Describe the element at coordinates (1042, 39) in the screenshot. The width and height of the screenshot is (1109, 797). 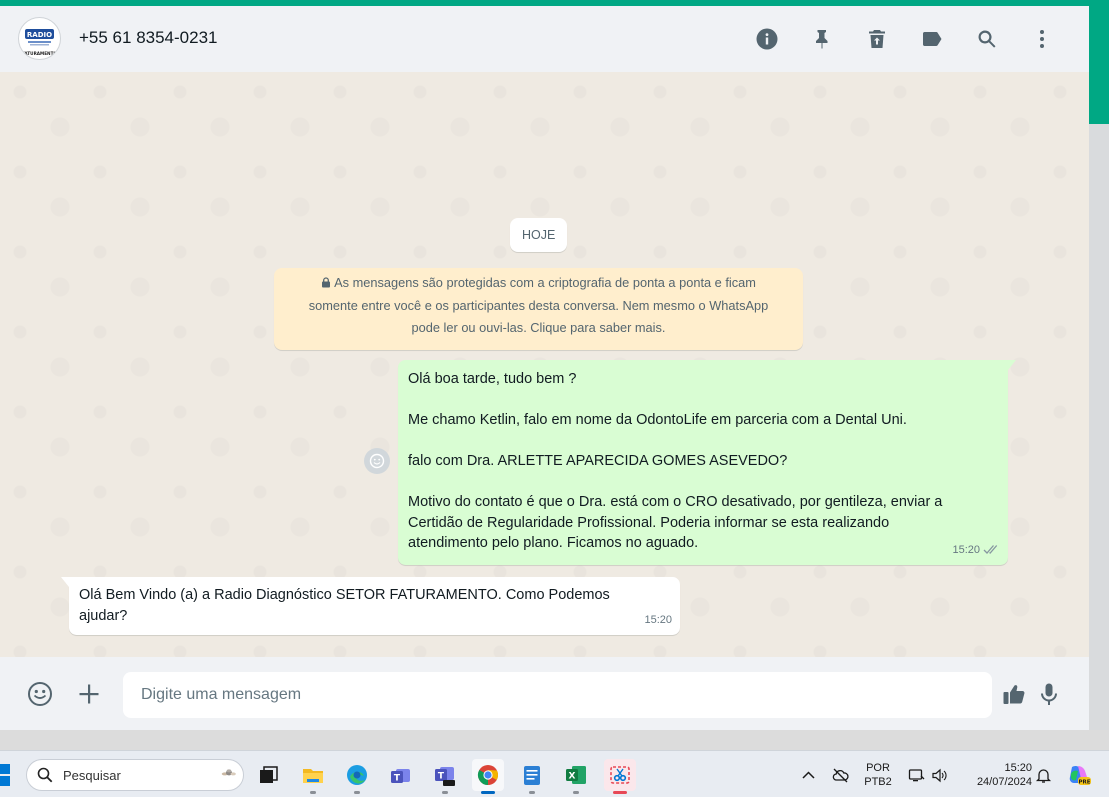
I see `menu-icon` at that location.